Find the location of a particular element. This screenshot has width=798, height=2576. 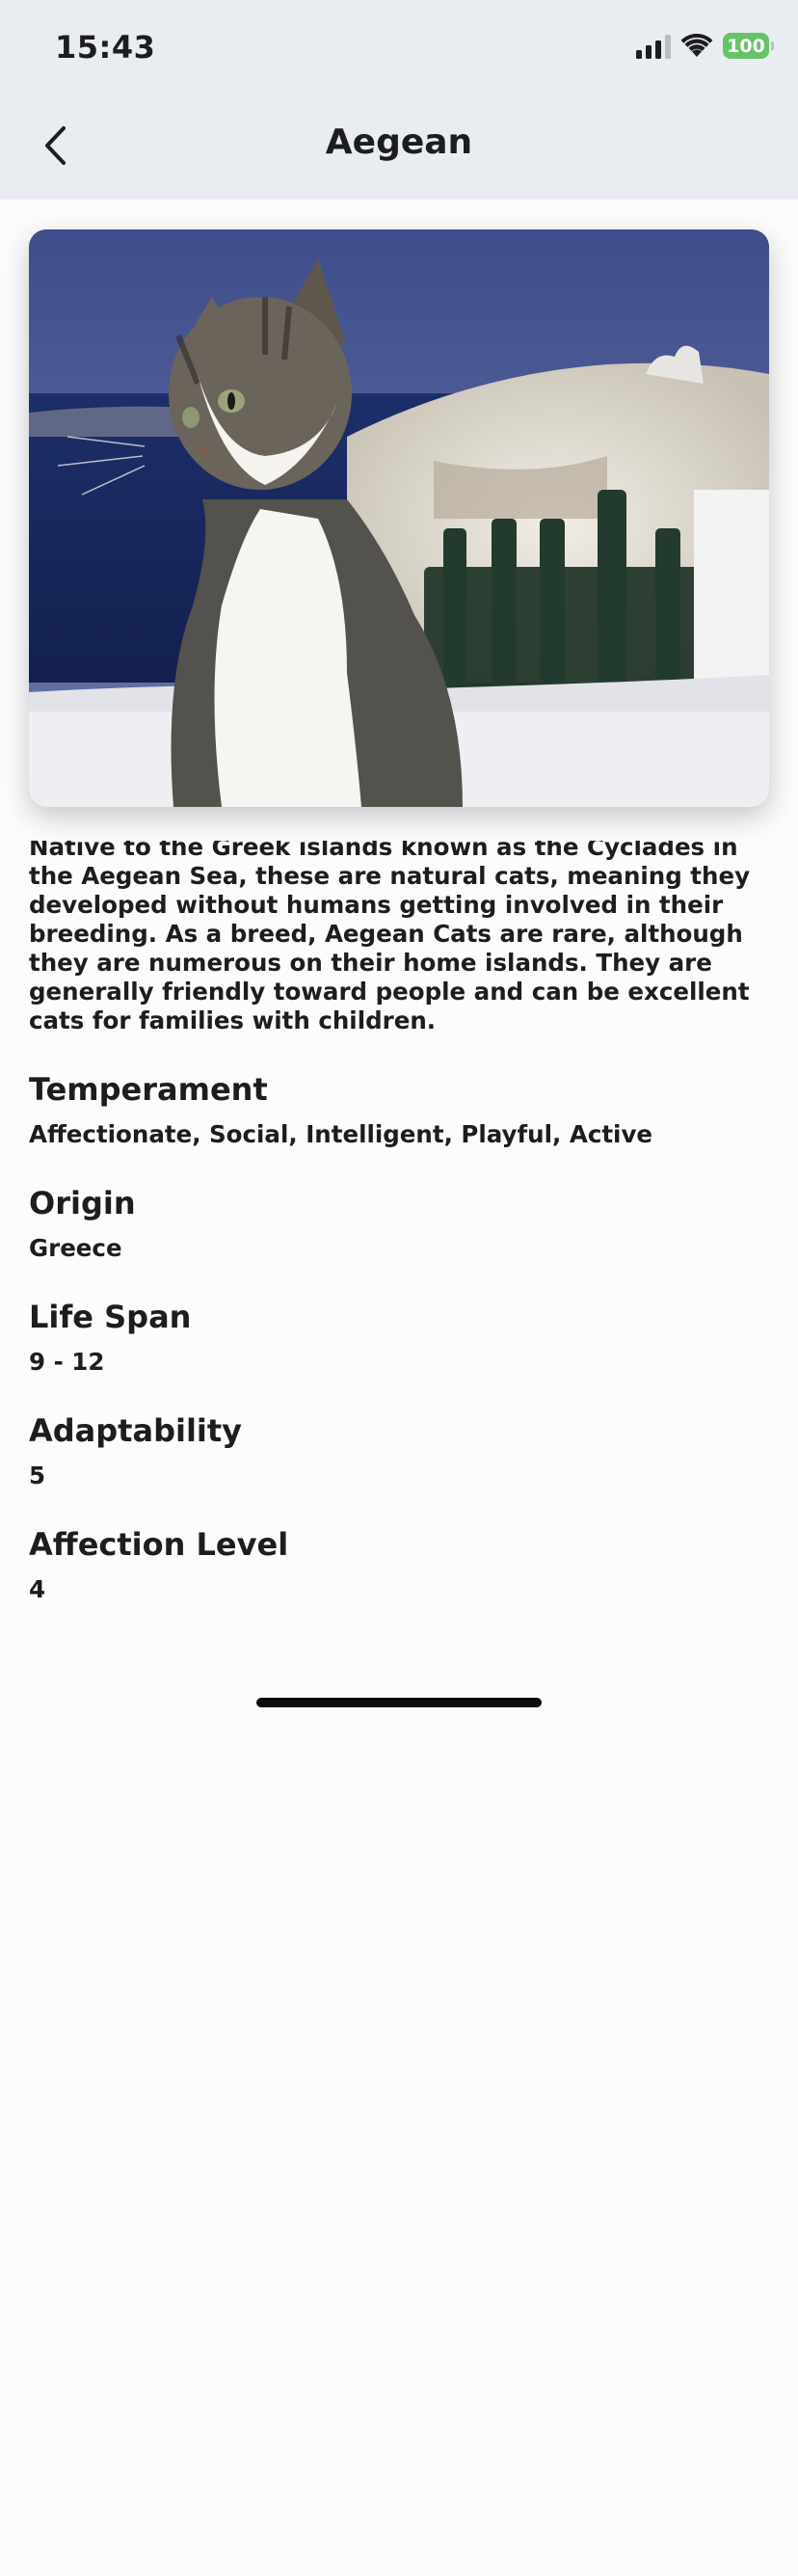

battery-level: 100 is located at coordinates (746, 46).